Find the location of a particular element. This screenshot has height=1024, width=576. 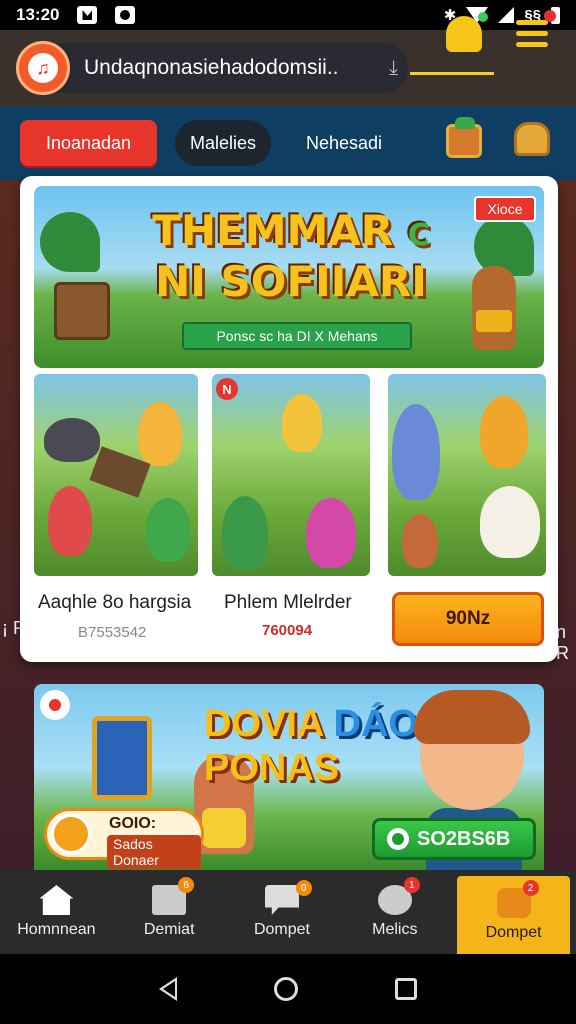

promo-action-label: SO2BS6B is located at coordinates (464, 838).